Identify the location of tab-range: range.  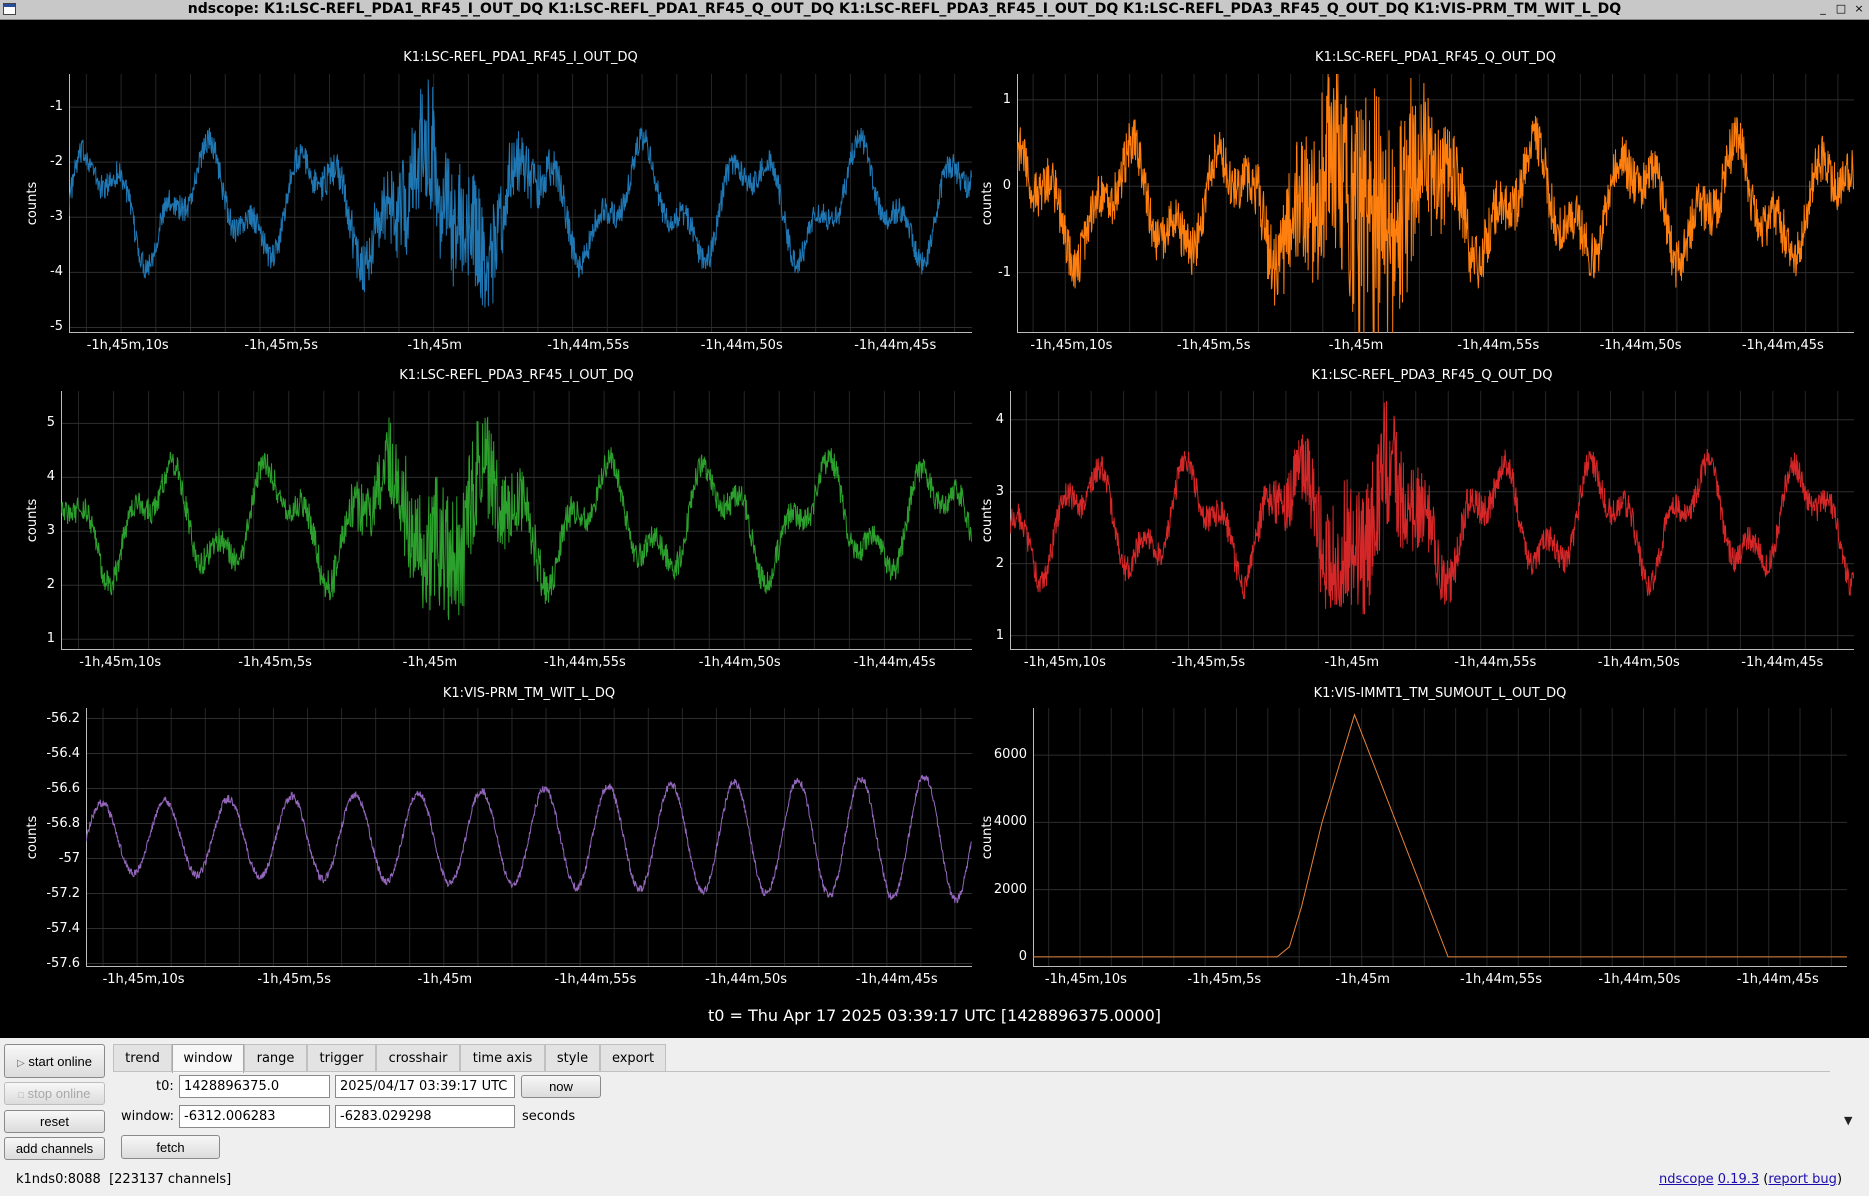
(275, 1058).